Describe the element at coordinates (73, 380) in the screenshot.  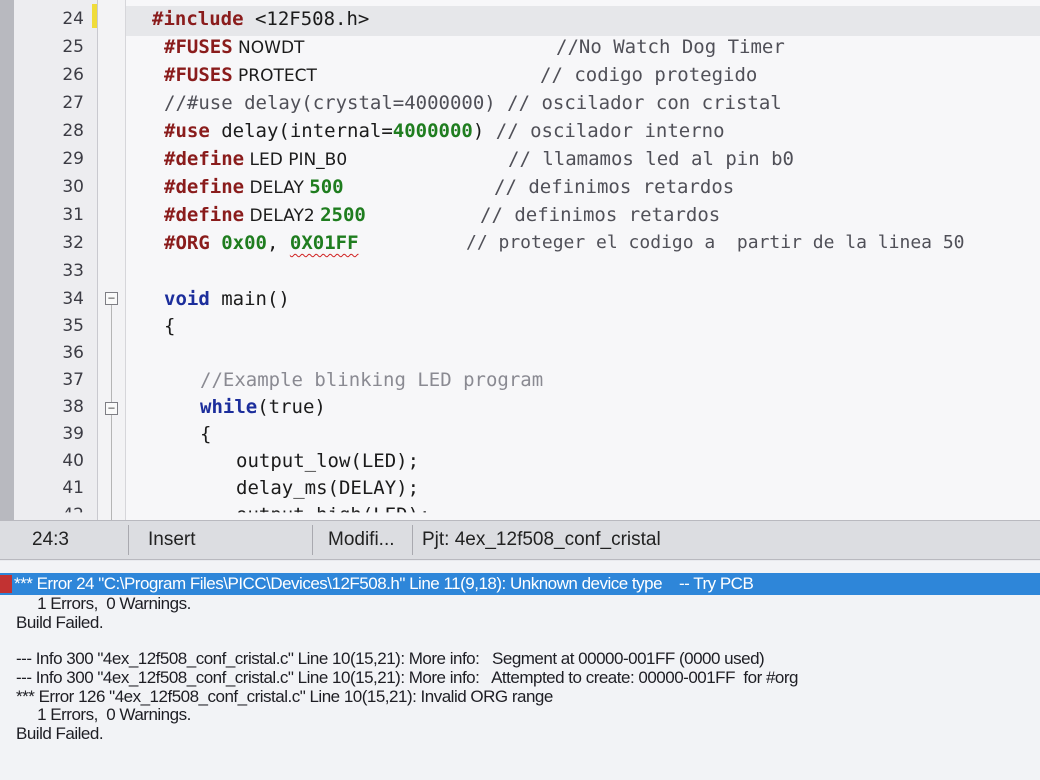
I see `line-number: 37` at that location.